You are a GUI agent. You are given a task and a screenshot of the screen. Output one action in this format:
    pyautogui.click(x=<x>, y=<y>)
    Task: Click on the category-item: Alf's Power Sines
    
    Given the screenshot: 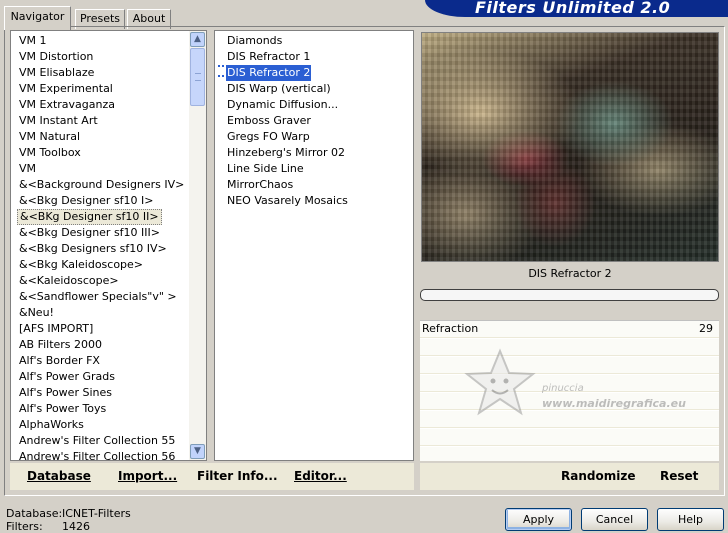 What is the action you would take?
    pyautogui.click(x=65, y=393)
    